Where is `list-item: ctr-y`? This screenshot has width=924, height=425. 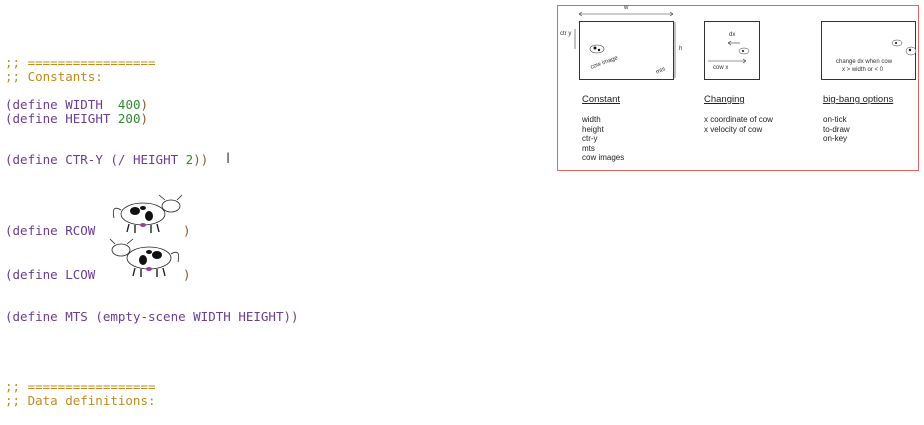
list-item: ctr-y is located at coordinates (590, 138).